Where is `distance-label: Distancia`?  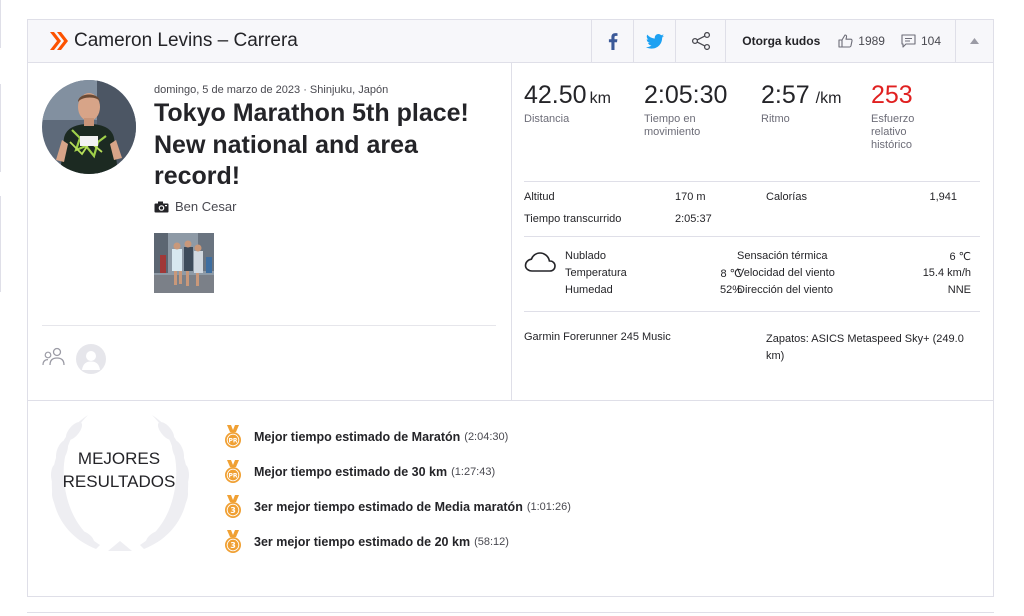 distance-label: Distancia is located at coordinates (547, 119).